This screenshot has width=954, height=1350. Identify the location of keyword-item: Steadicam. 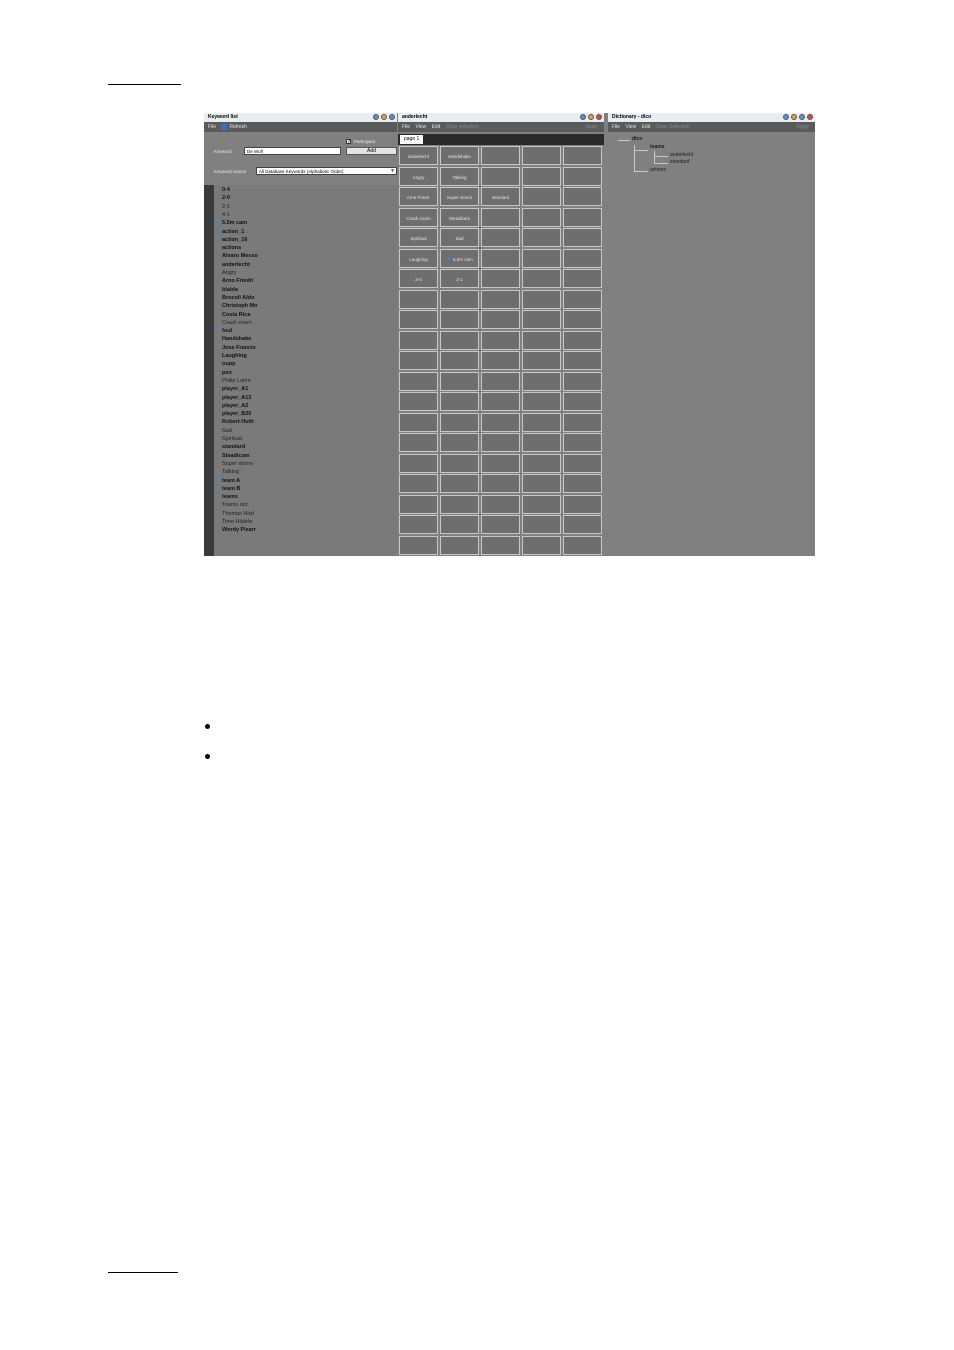
(236, 456).